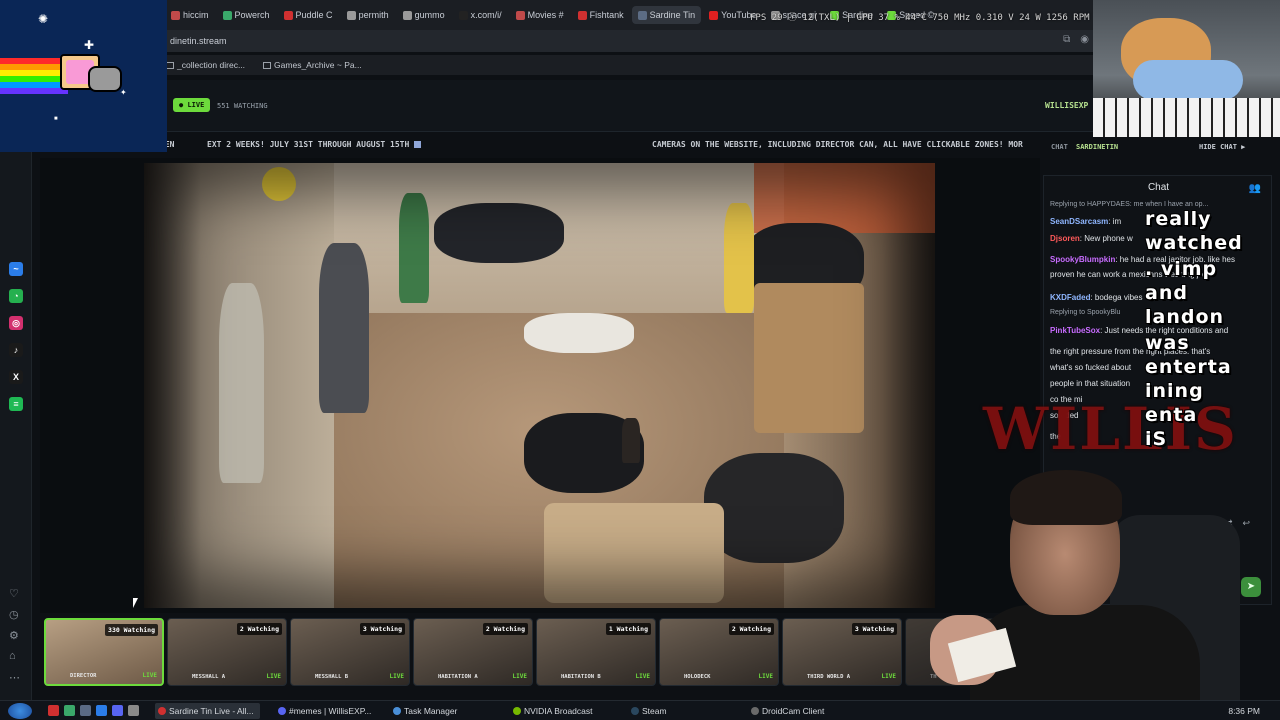  I want to click on browser-tab: gummo, so click(424, 15).